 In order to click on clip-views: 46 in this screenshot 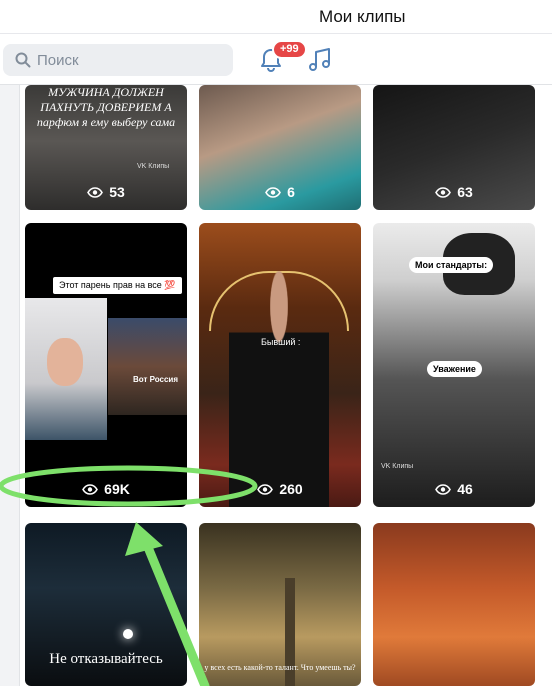, I will do `click(454, 489)`.